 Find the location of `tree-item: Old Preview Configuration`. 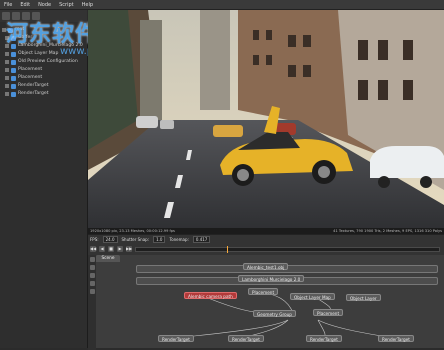

tree-item: Old Preview Configuration is located at coordinates (43, 62).